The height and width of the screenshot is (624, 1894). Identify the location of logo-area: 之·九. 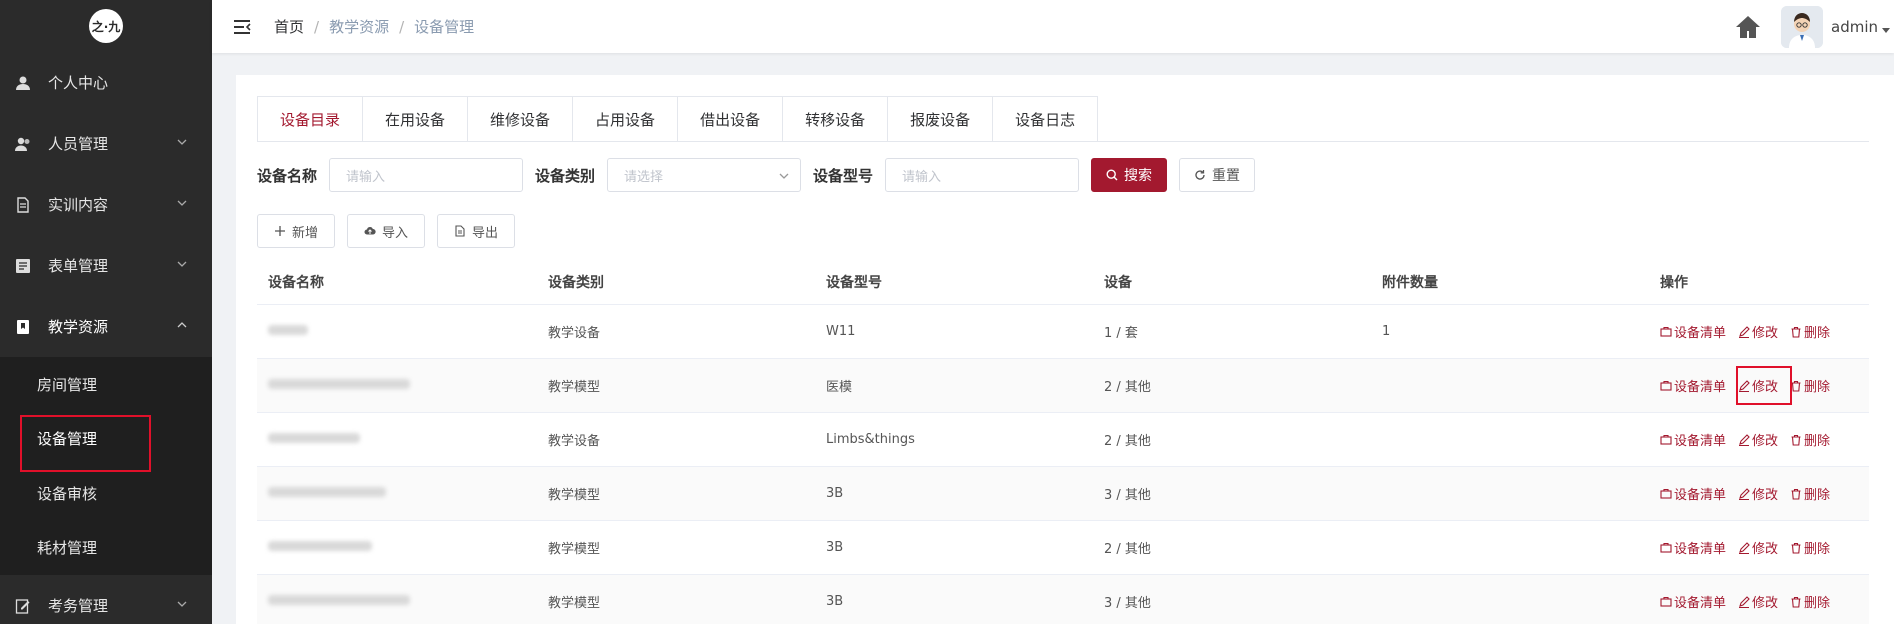
(106, 26).